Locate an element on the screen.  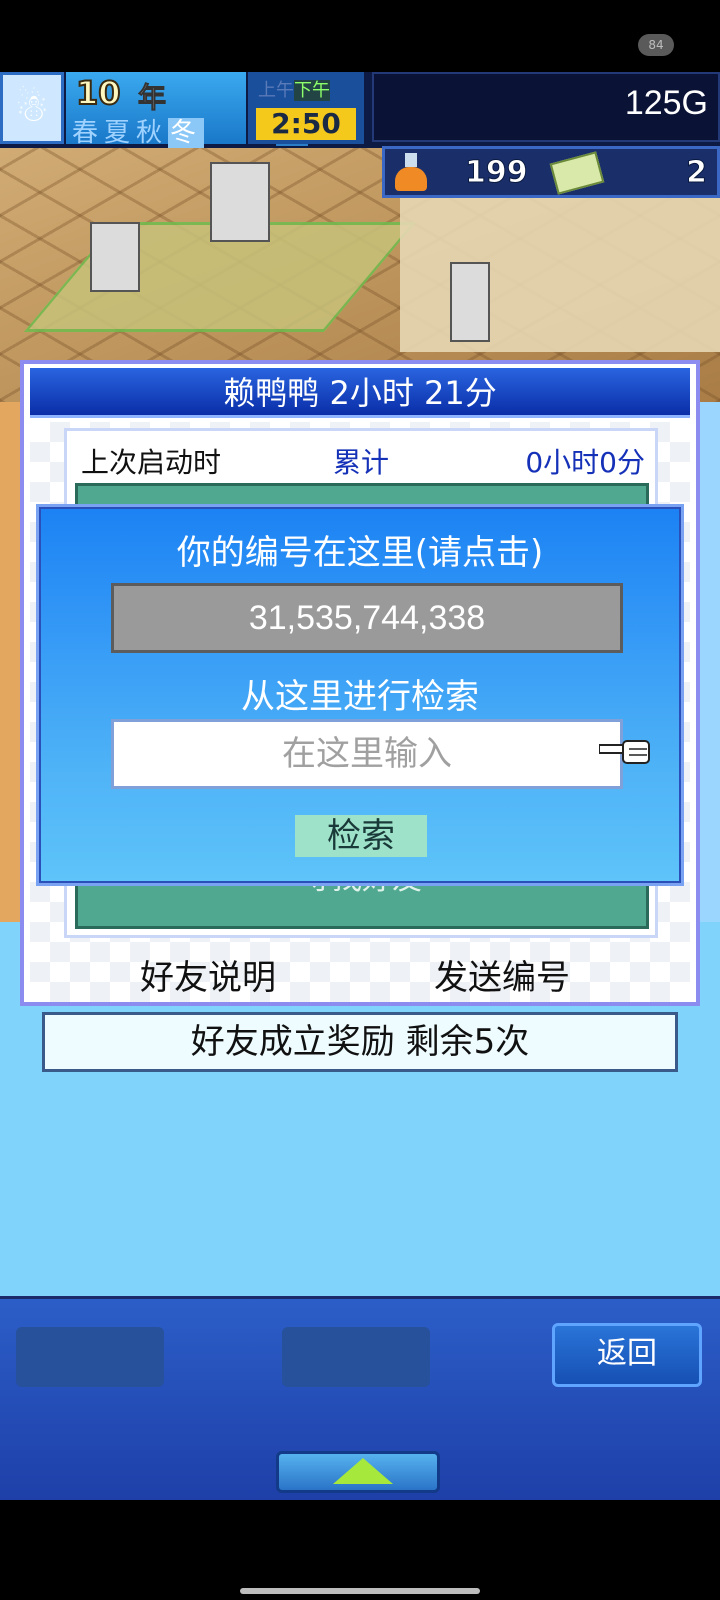
expand-up-arrow-icon is located at coordinates (358, 1472).